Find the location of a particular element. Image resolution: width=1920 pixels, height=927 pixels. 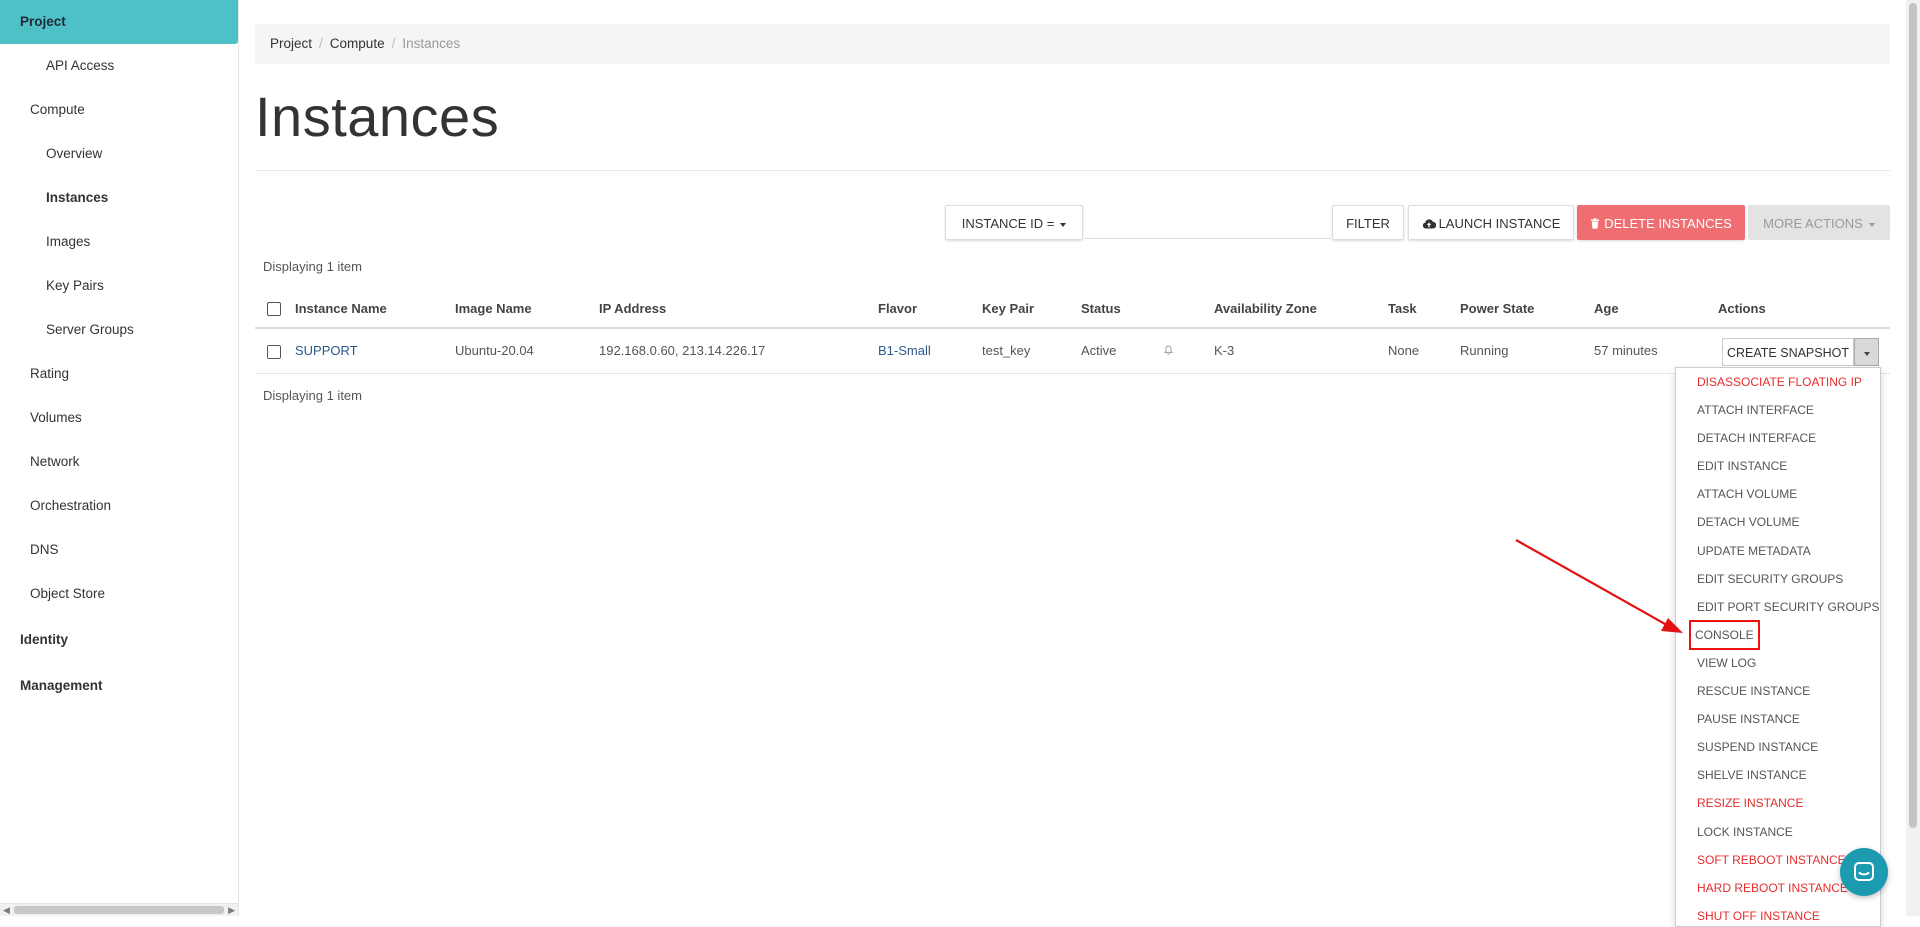

flavor-link: B1-Small is located at coordinates (930, 351).